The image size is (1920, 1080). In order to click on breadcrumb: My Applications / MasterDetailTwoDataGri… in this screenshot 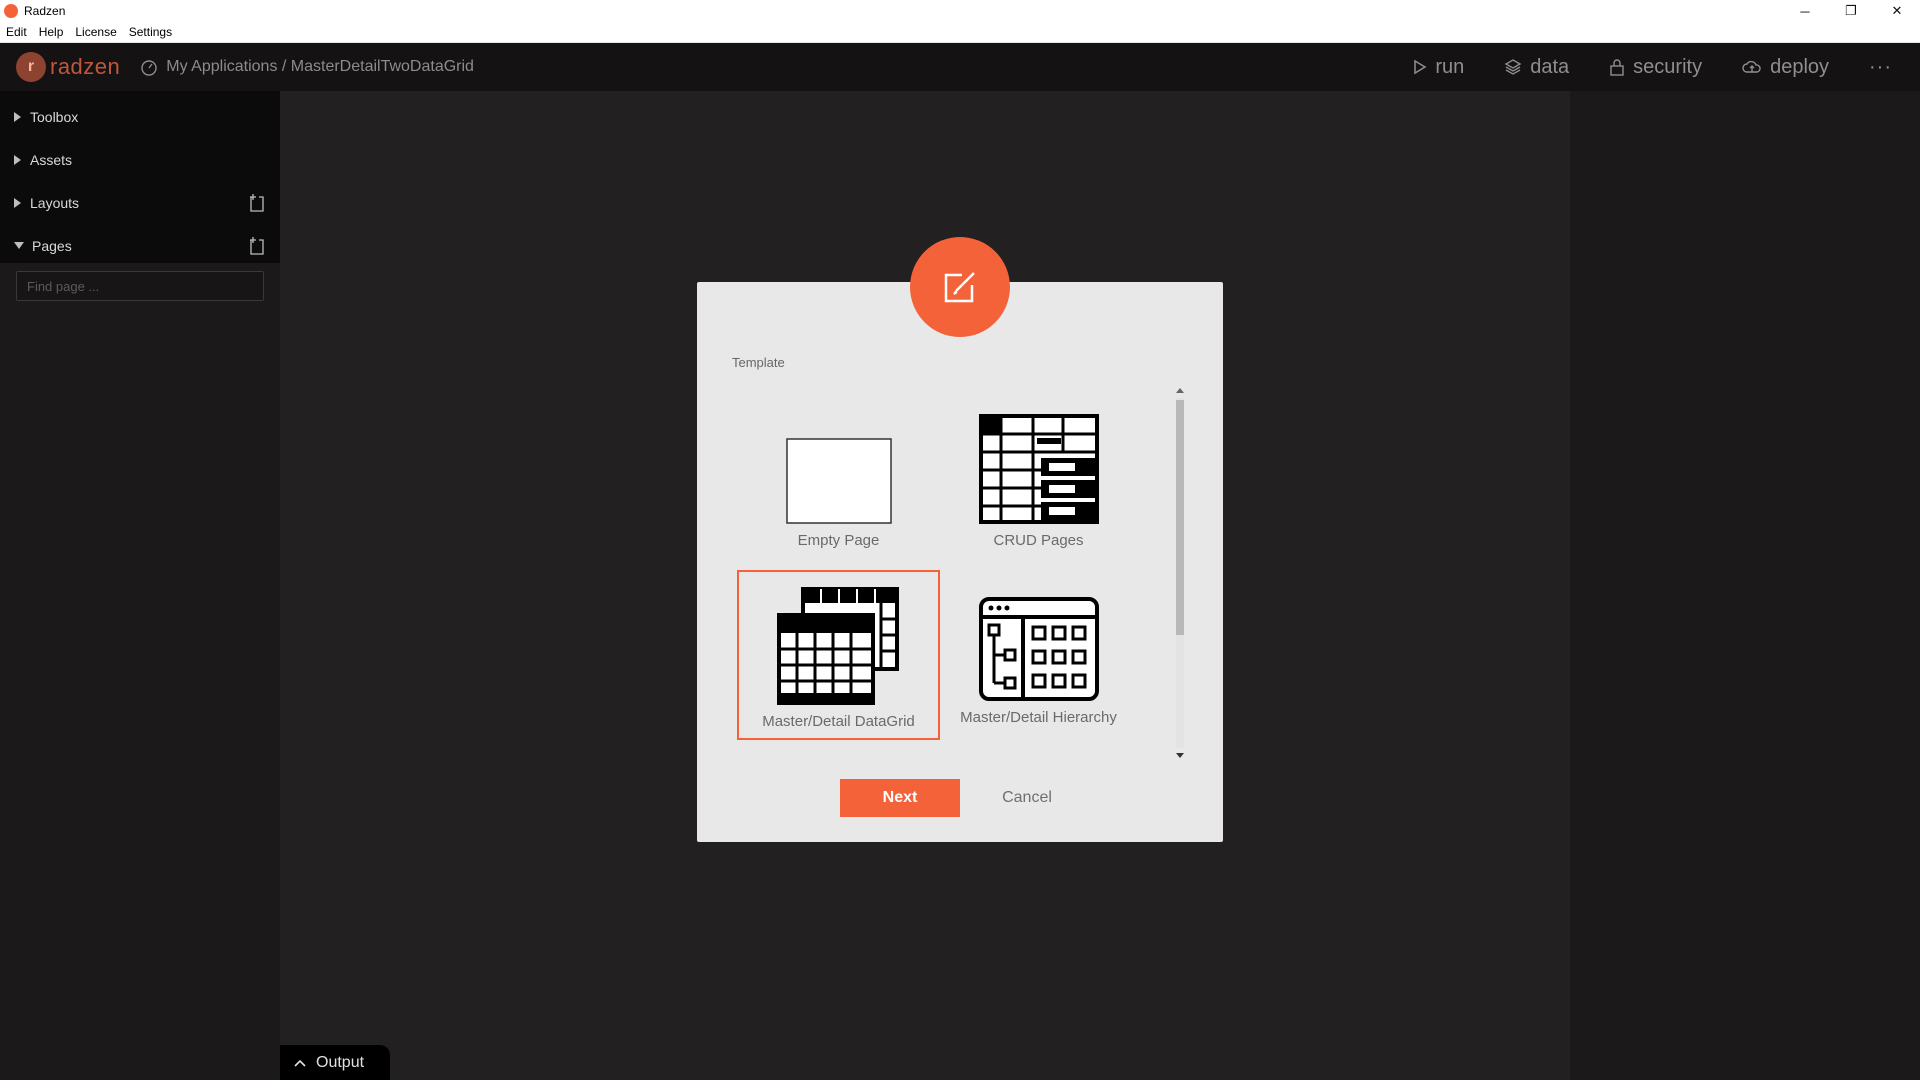, I will do `click(307, 67)`.